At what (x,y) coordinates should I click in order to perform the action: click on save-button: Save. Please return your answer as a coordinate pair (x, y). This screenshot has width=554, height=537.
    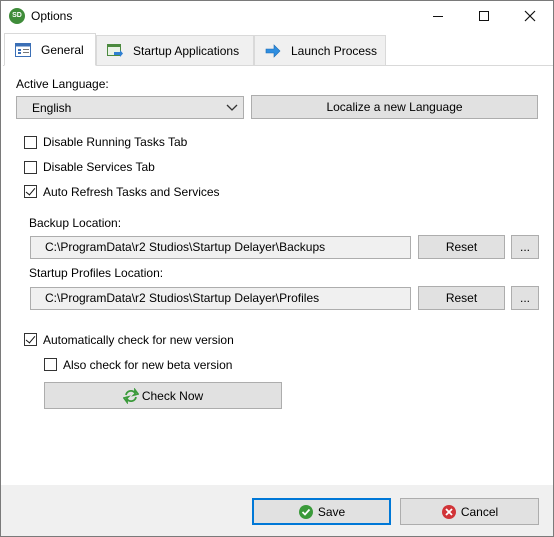
    Looking at the image, I should click on (321, 511).